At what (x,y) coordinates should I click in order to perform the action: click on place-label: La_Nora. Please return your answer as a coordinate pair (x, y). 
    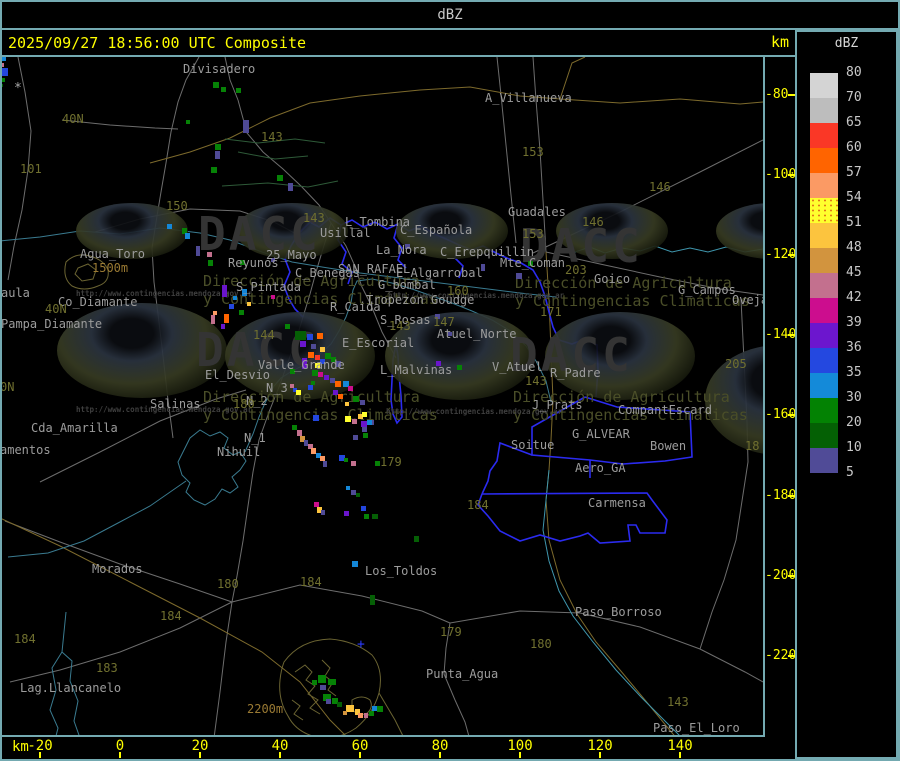
    Looking at the image, I should click on (401, 250).